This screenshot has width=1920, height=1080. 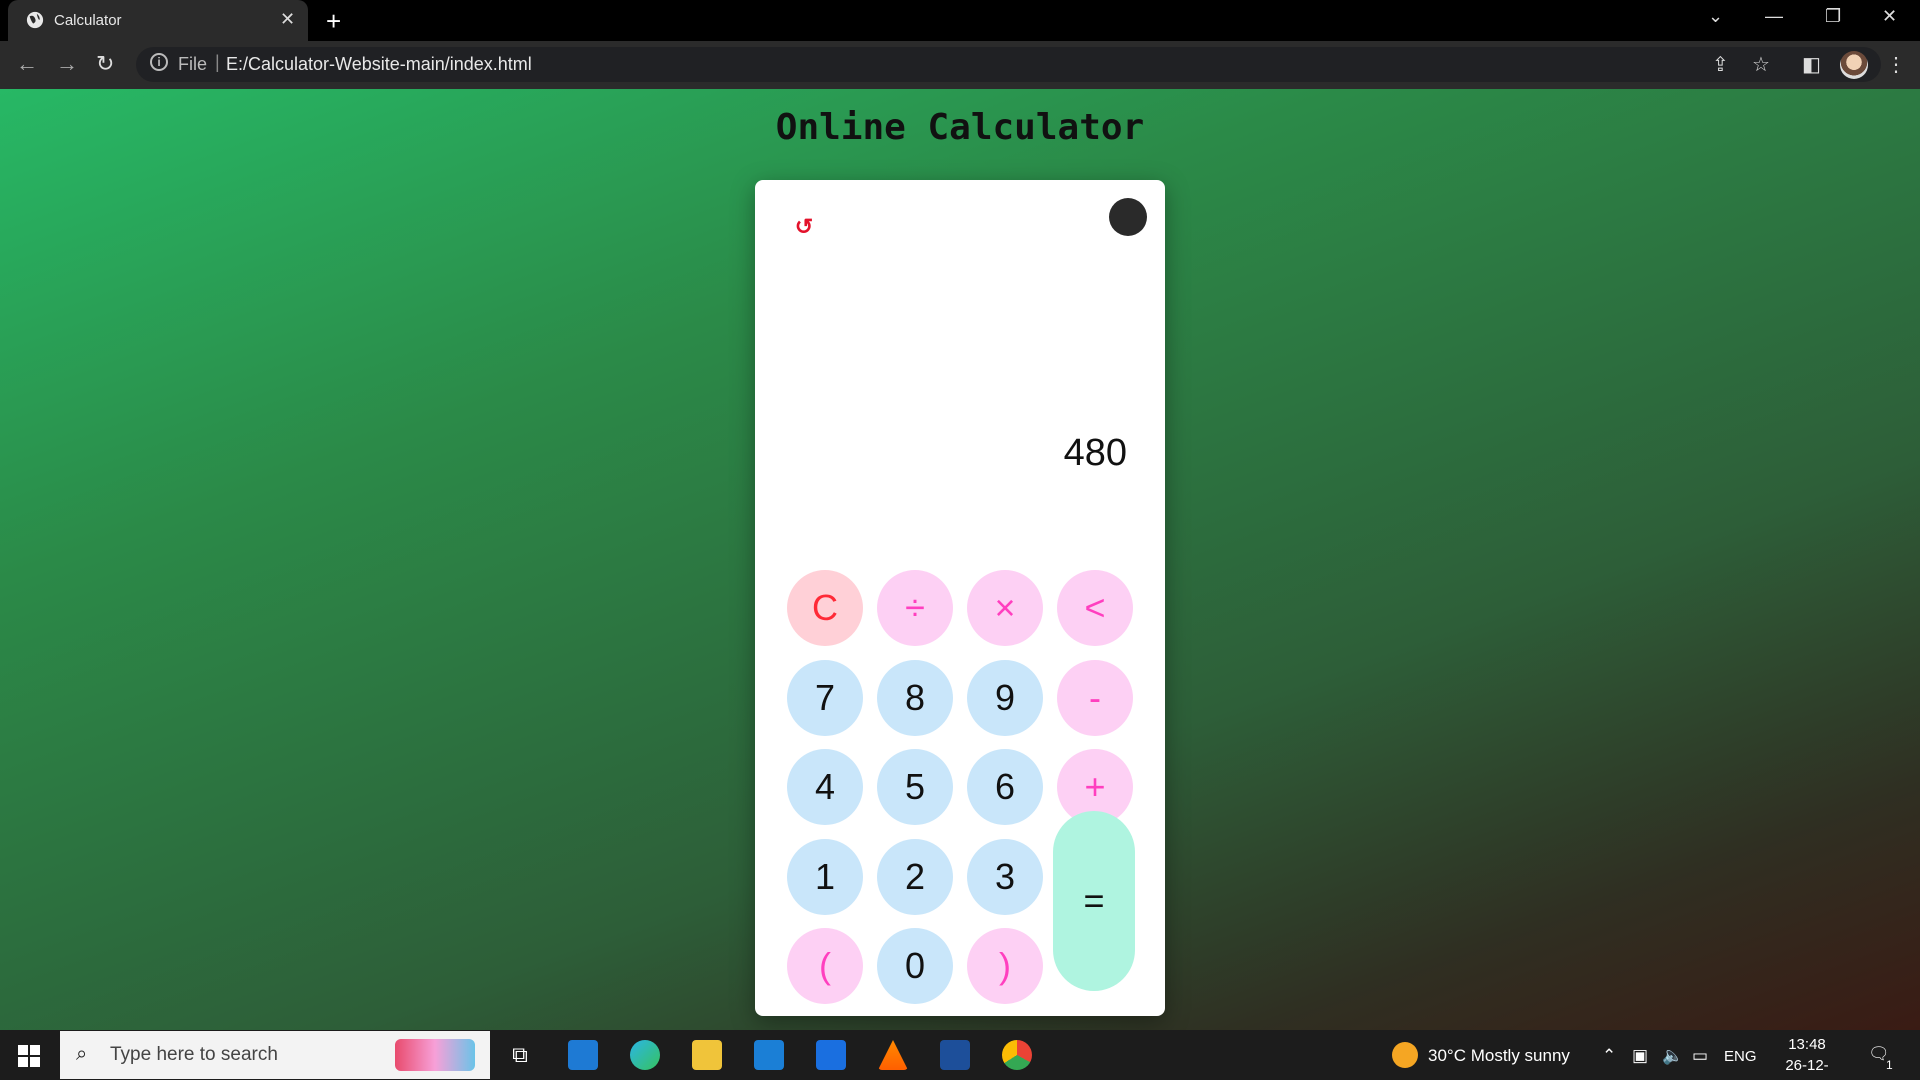 What do you see at coordinates (105, 64) in the screenshot?
I see `reload-icon: ↻` at bounding box center [105, 64].